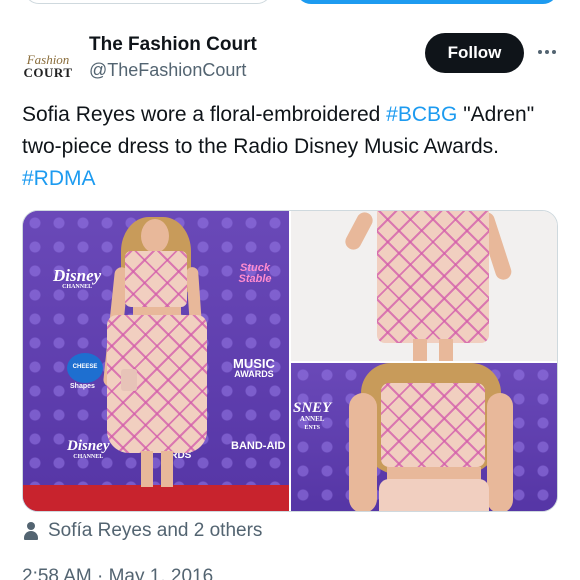  I want to click on hashtag-bcbg: #BCBG, so click(421, 114).